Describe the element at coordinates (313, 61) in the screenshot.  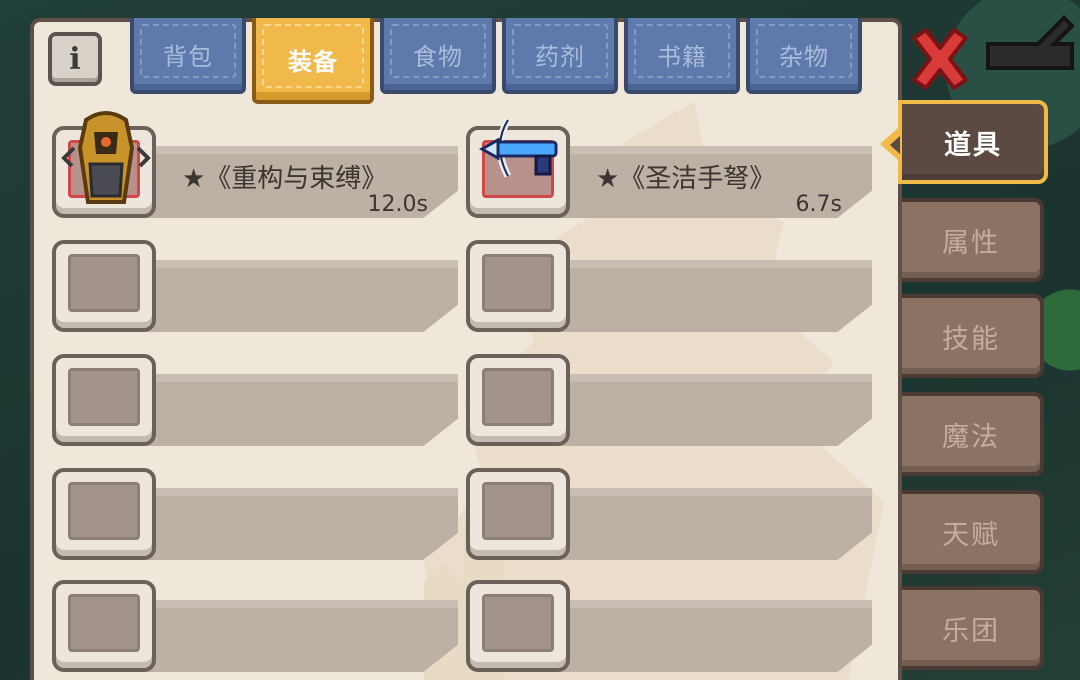
I see `tab-equipment: 装备` at that location.